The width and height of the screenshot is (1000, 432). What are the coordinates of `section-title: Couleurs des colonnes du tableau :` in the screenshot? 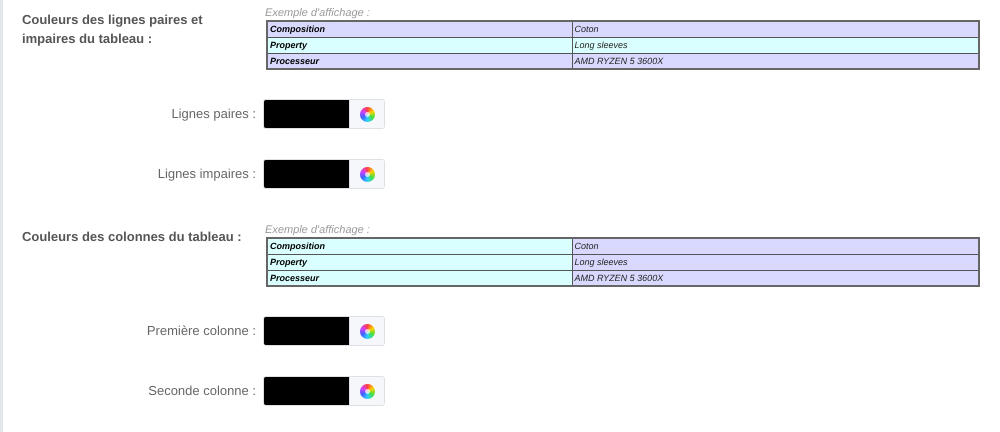 It's located at (132, 237).